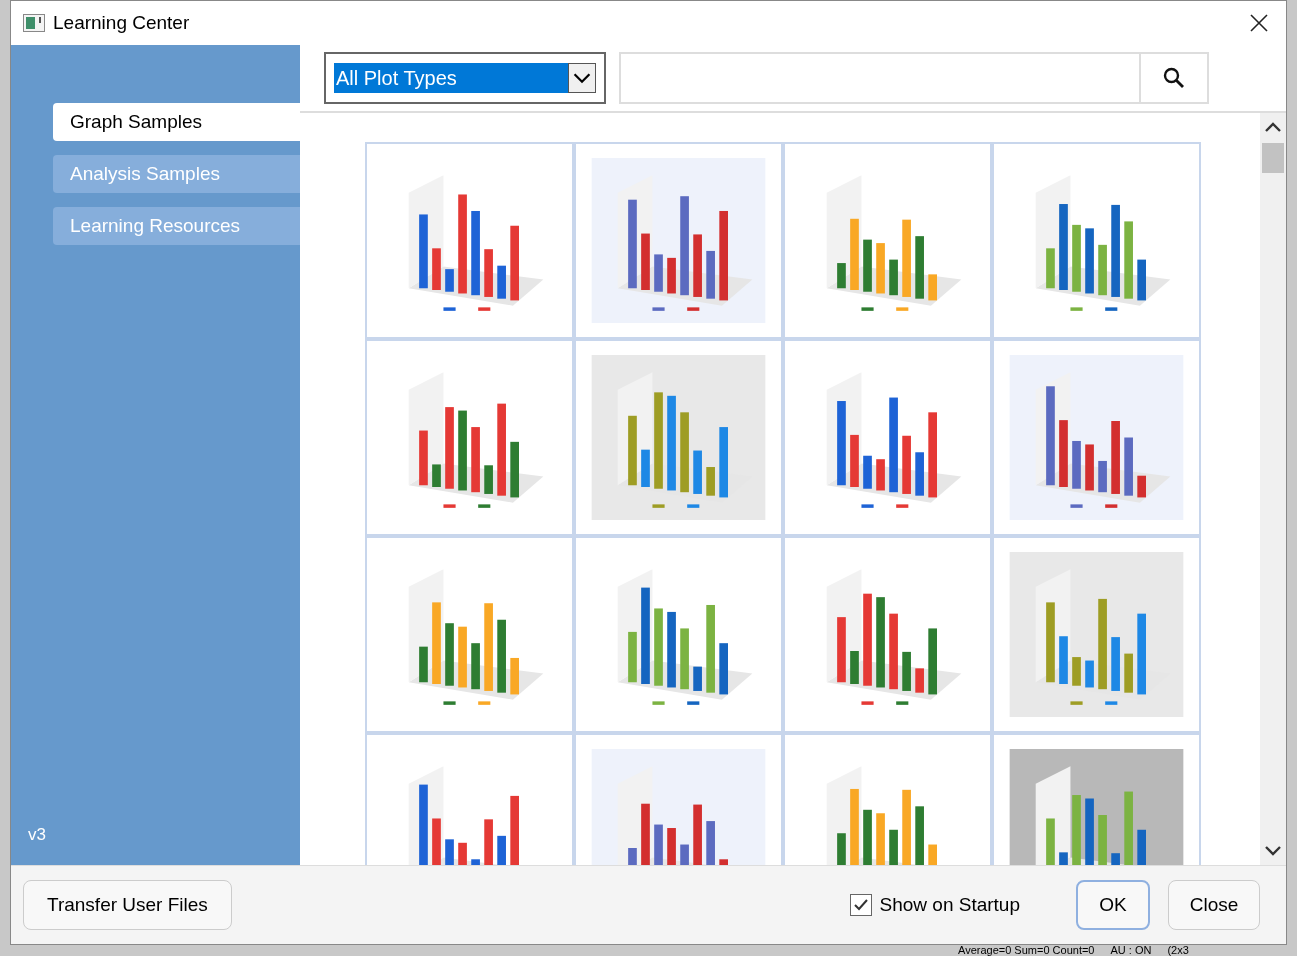  Describe the element at coordinates (914, 78) in the screenshot. I see `search-field` at that location.